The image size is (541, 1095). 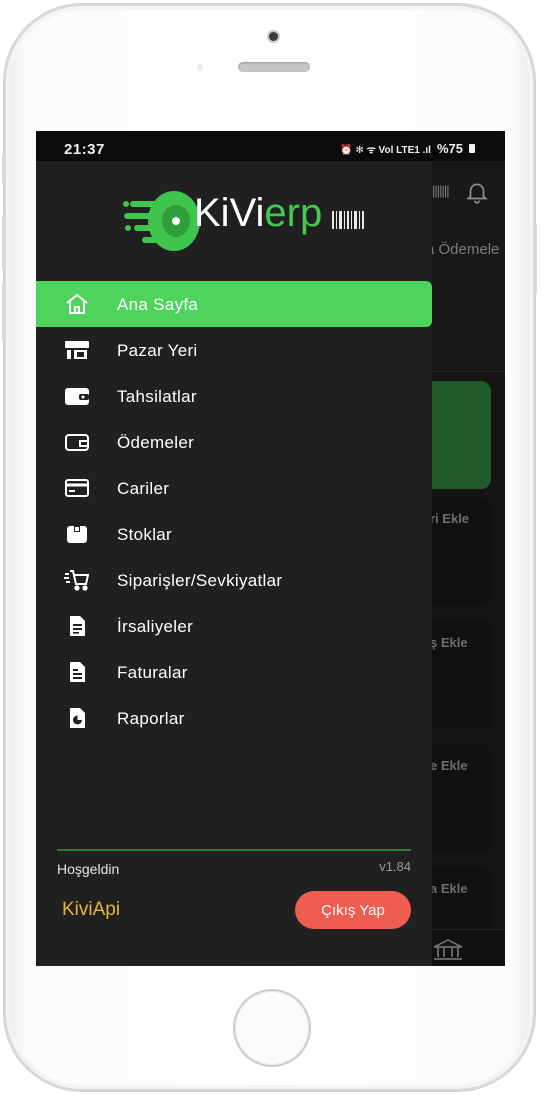 I want to click on report-icon, so click(x=77, y=718).